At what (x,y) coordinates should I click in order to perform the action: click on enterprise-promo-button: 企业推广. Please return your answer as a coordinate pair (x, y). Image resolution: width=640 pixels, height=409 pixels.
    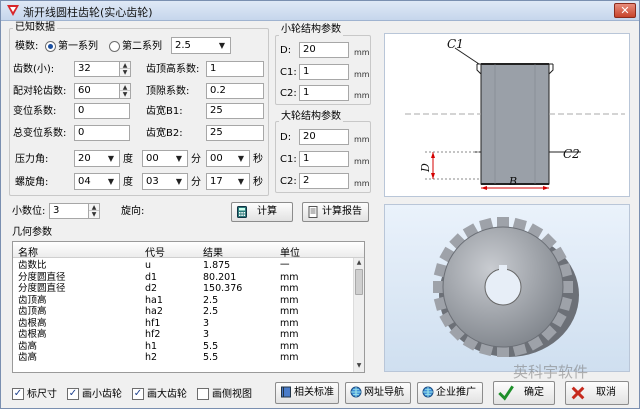
    Looking at the image, I should click on (450, 393).